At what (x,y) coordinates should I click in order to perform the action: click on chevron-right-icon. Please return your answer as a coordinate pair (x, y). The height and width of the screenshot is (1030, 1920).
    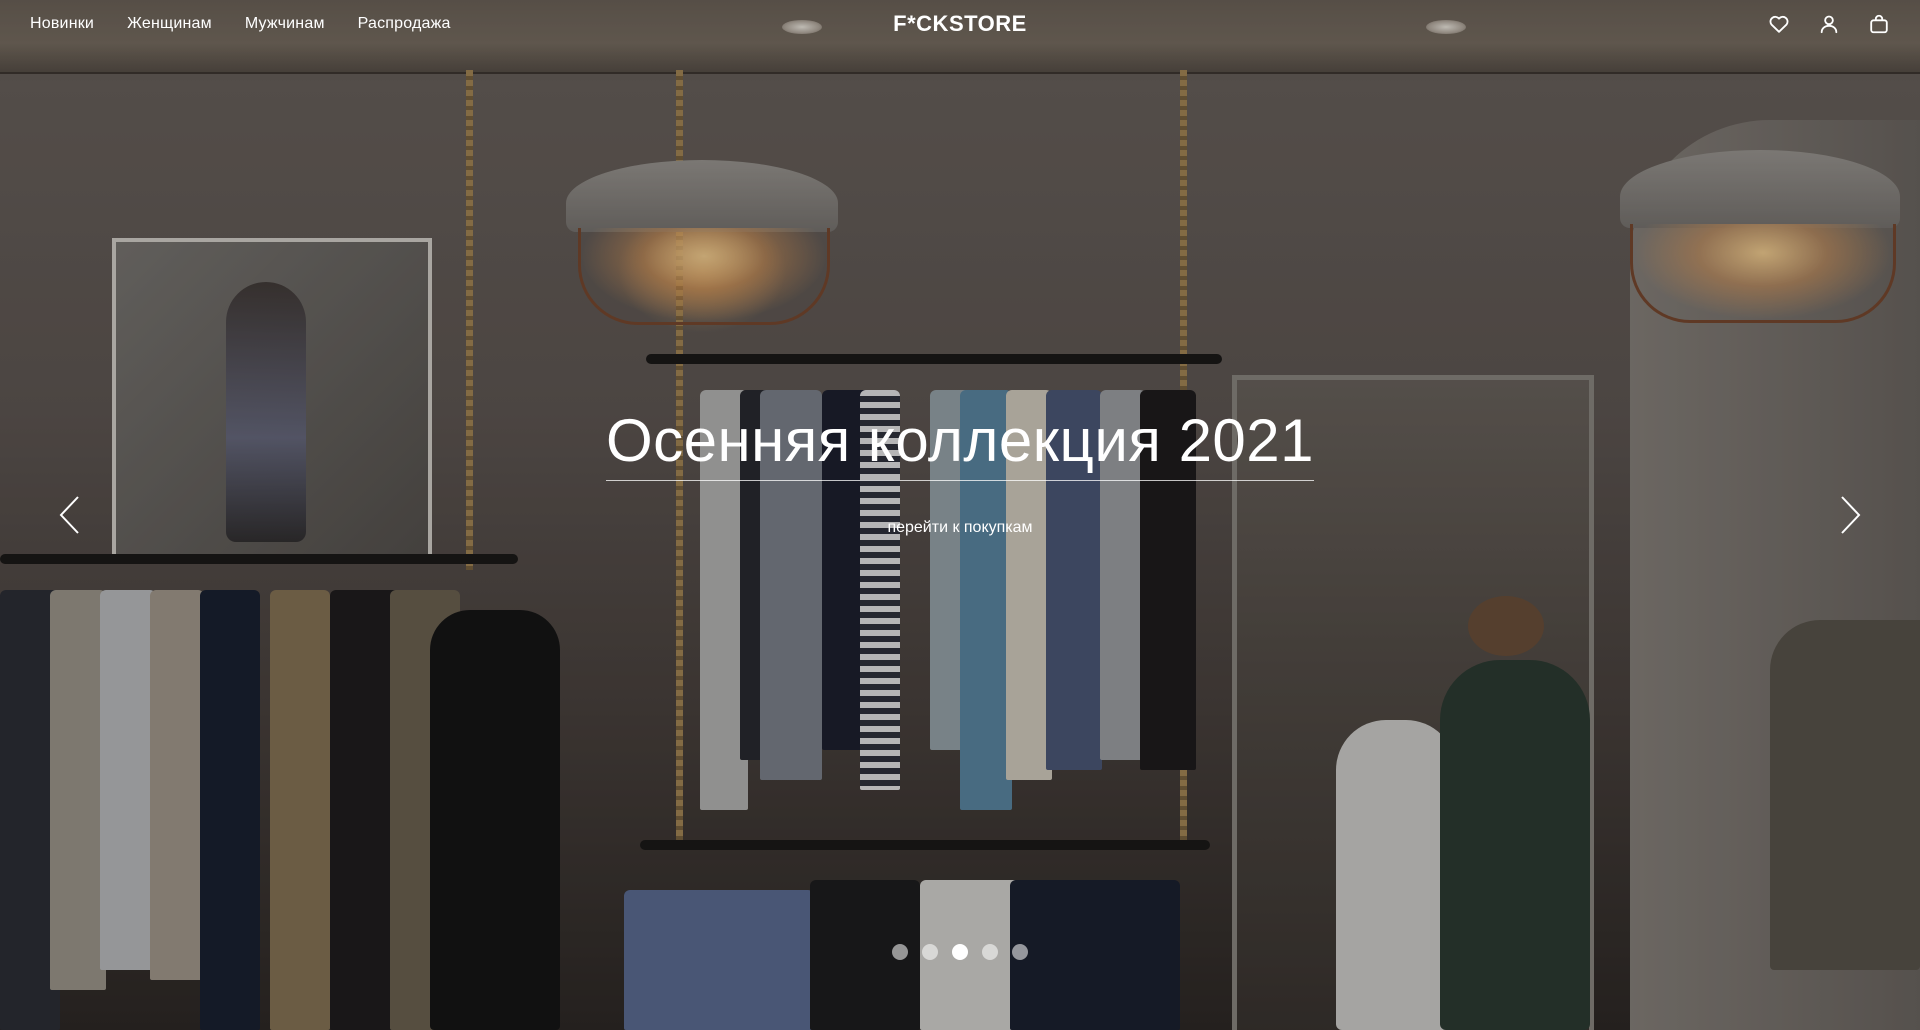
    Looking at the image, I should click on (1851, 515).